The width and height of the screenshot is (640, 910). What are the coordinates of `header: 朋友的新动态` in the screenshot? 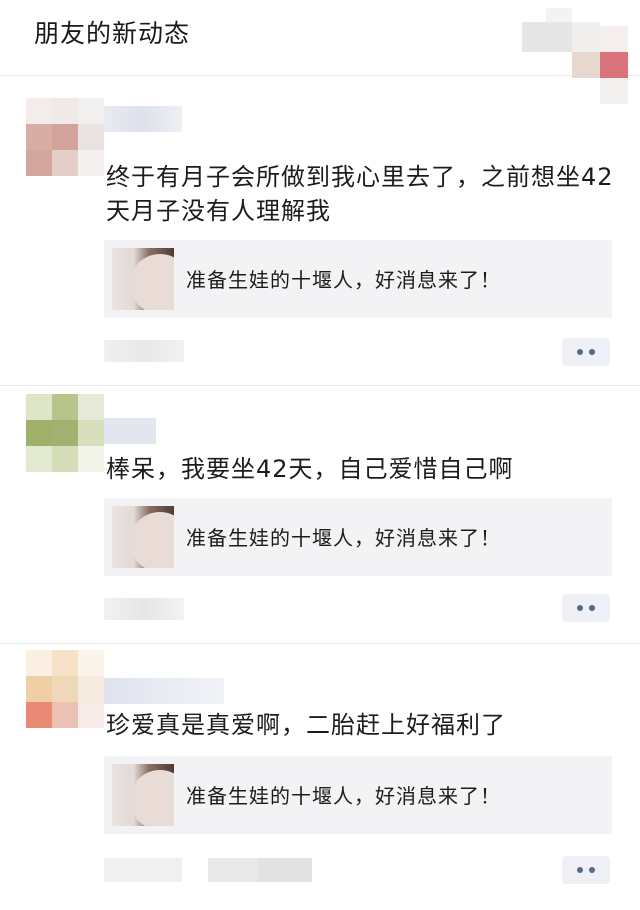 It's located at (320, 52).